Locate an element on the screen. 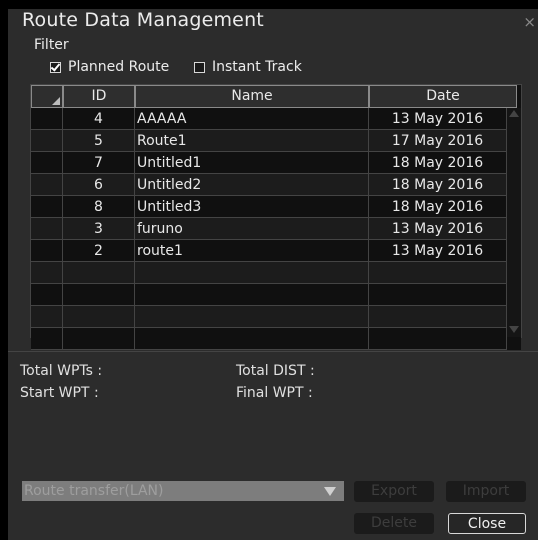 The width and height of the screenshot is (538, 540). id-cell: 2 is located at coordinates (99, 251).